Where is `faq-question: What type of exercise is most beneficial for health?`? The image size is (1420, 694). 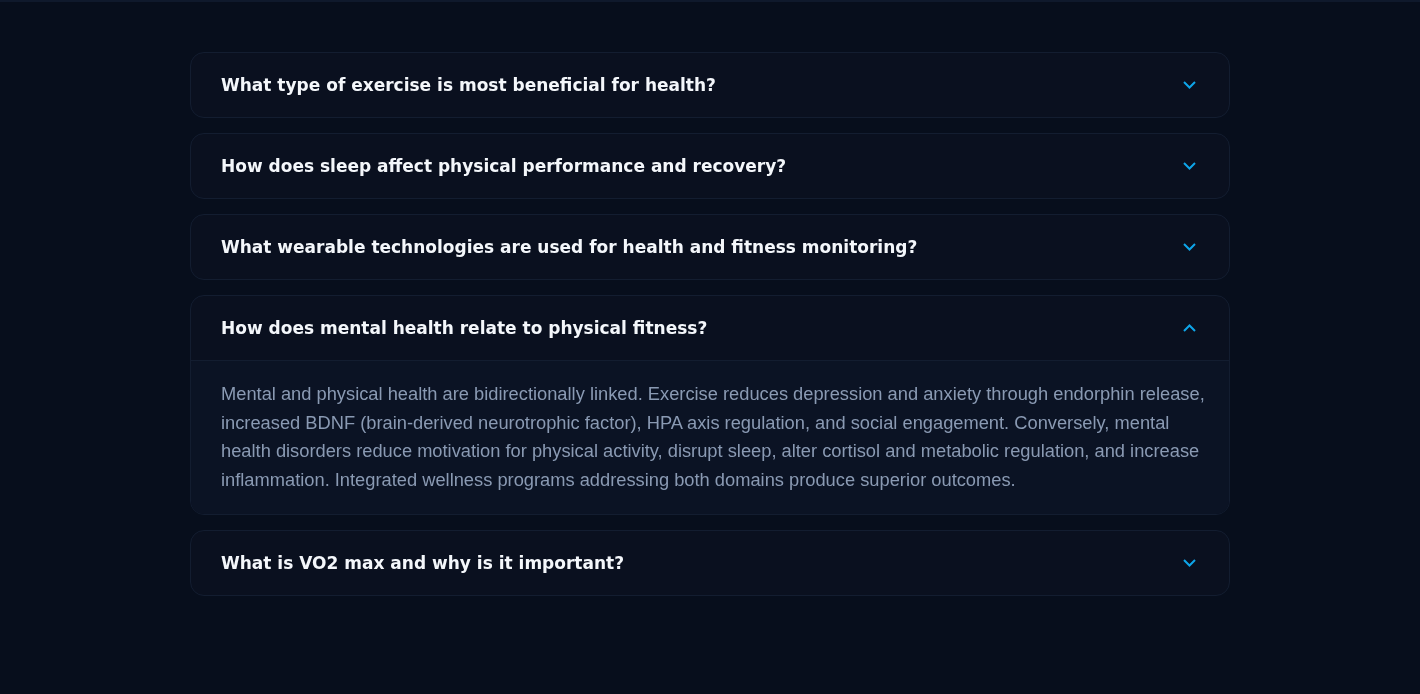
faq-question: What type of exercise is most beneficial for health? is located at coordinates (710, 85).